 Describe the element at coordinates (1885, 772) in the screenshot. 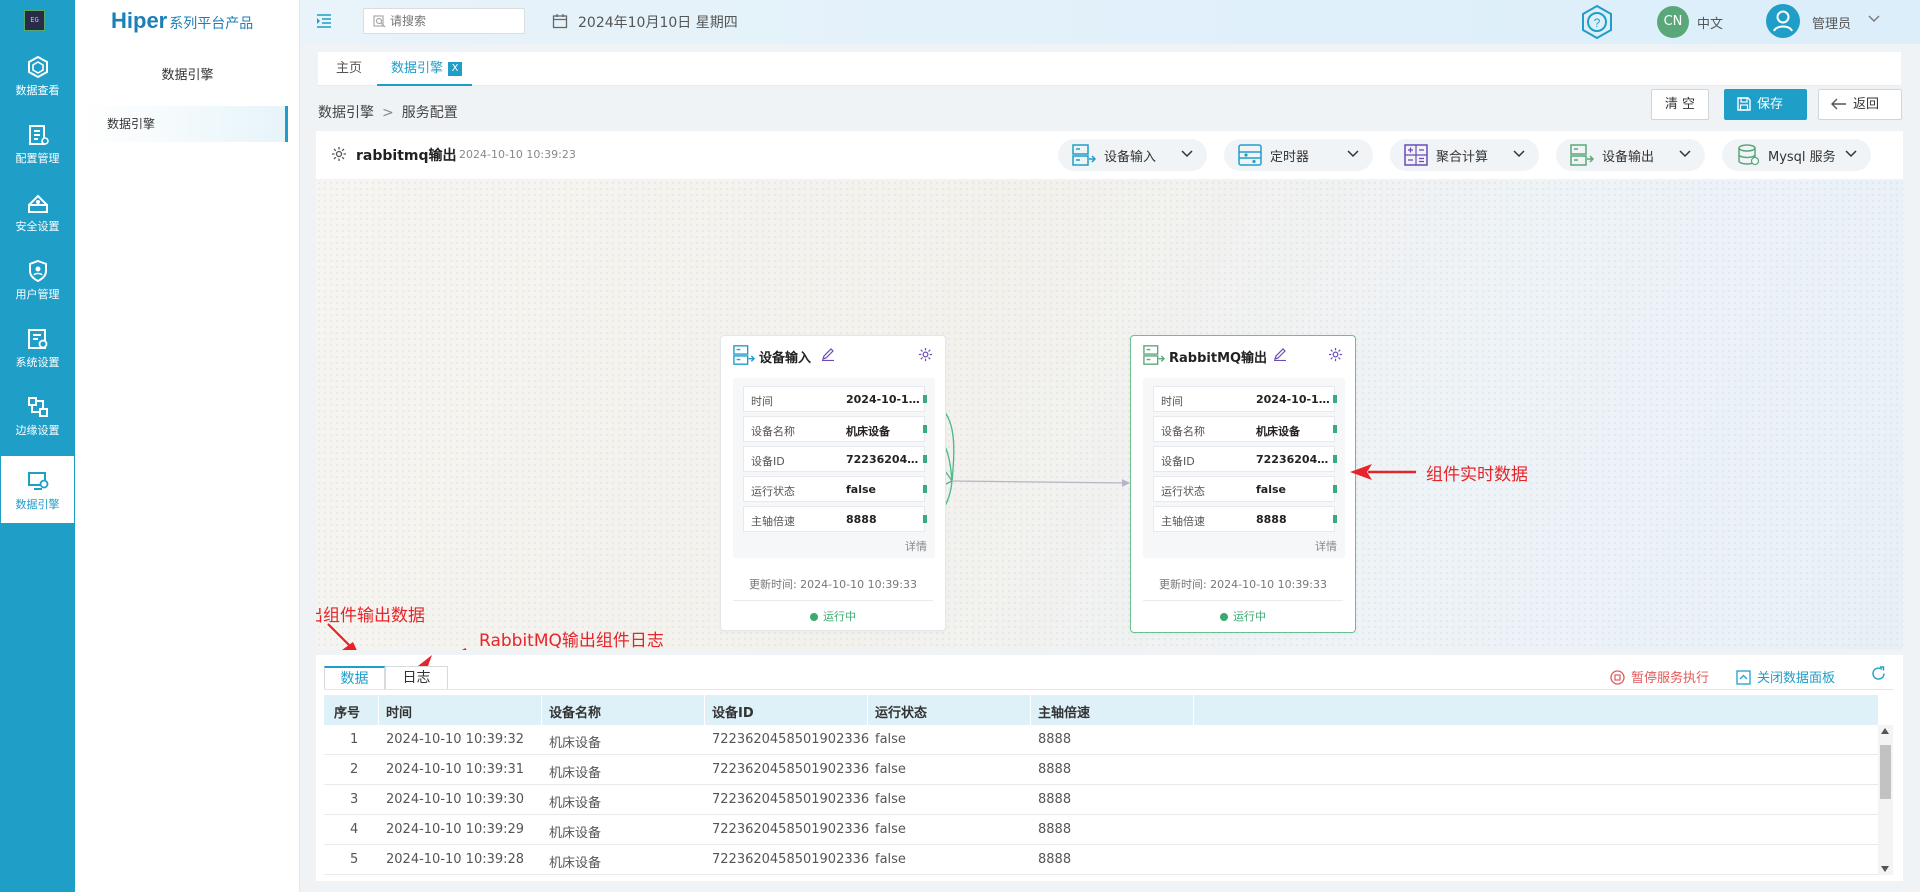

I see `scroll-thumb` at that location.